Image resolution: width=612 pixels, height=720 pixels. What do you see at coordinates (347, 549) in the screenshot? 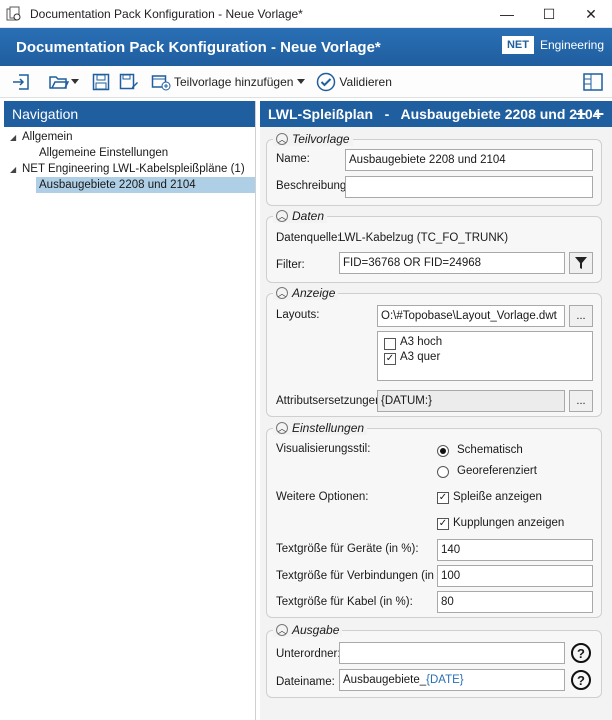
I see `text-size-devices-label: Textgröße für Geräte (in %):` at bounding box center [347, 549].